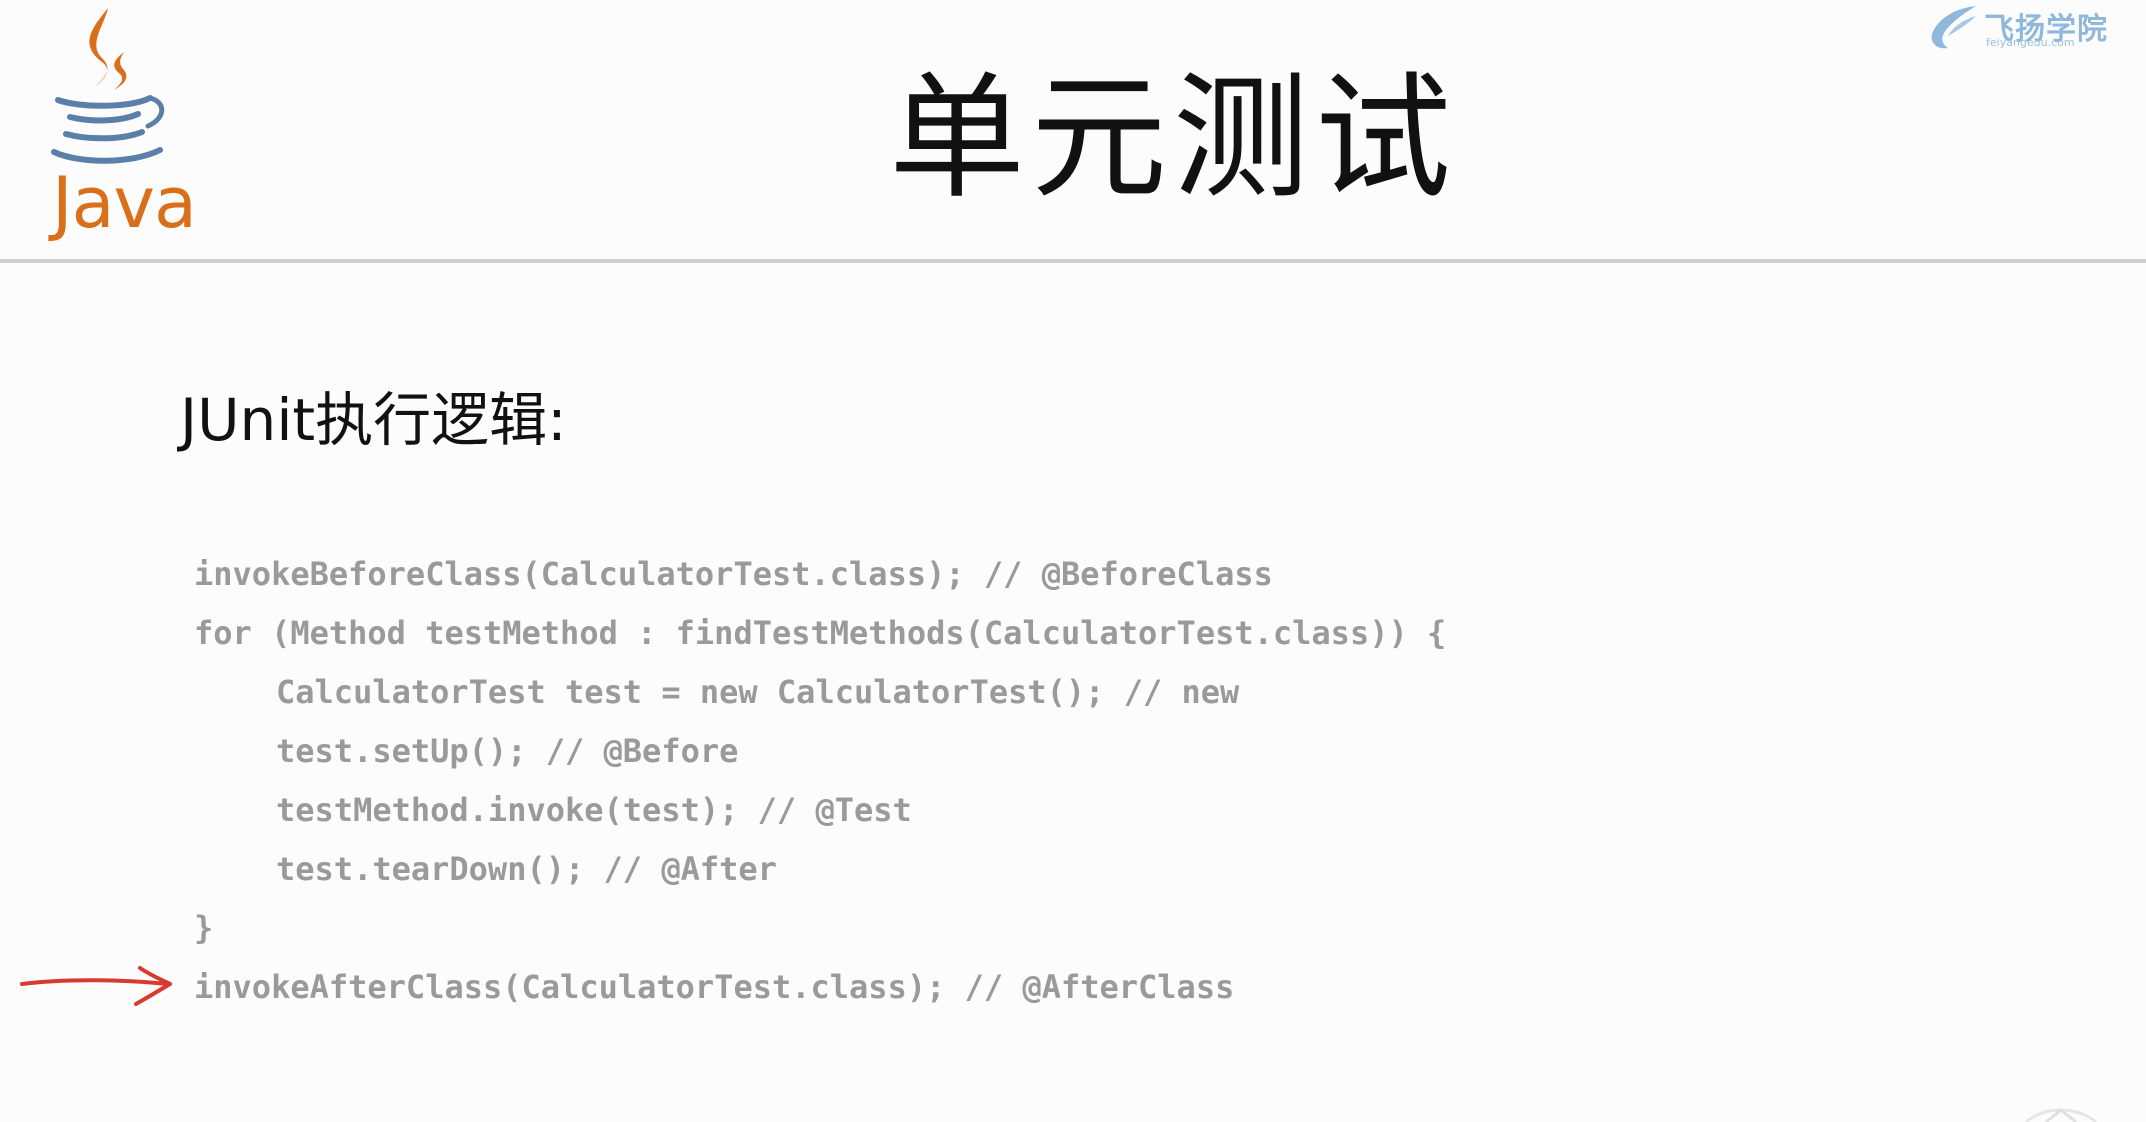 This screenshot has height=1122, width=2146. I want to click on brand-domain: feiyangedu.com, so click(2030, 42).